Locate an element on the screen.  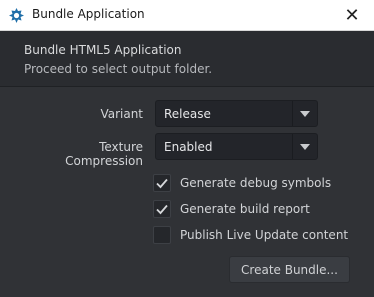
texture-compression-dropdown-arrow is located at coordinates (304, 146).